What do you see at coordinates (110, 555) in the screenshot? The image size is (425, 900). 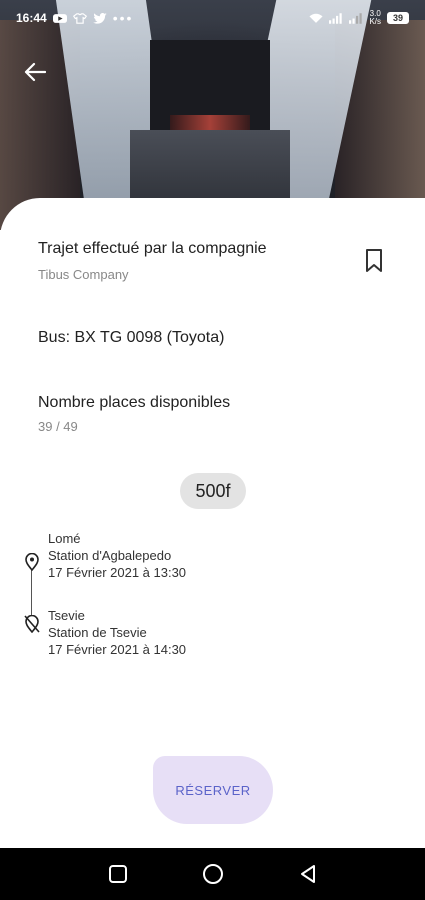 I see `departure-station: Station d'Agbalepedo` at bounding box center [110, 555].